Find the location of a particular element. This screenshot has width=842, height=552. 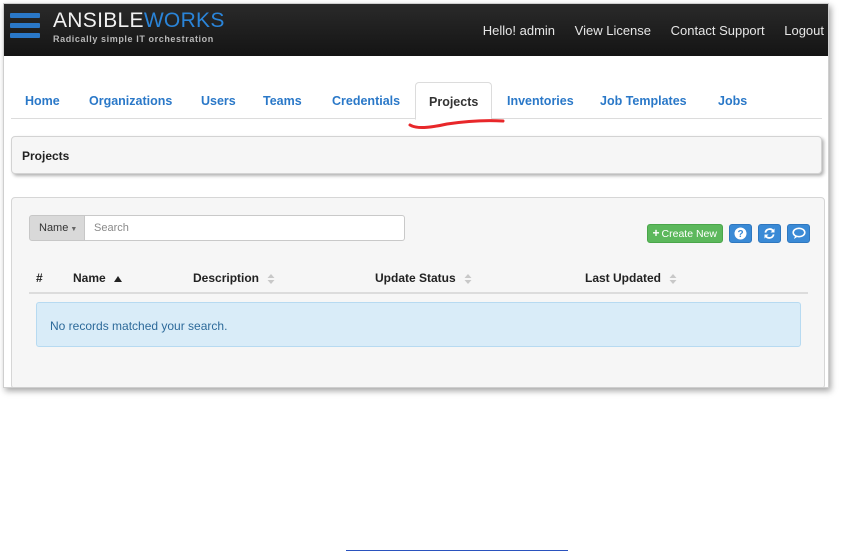

col-description: Description is located at coordinates (234, 278).